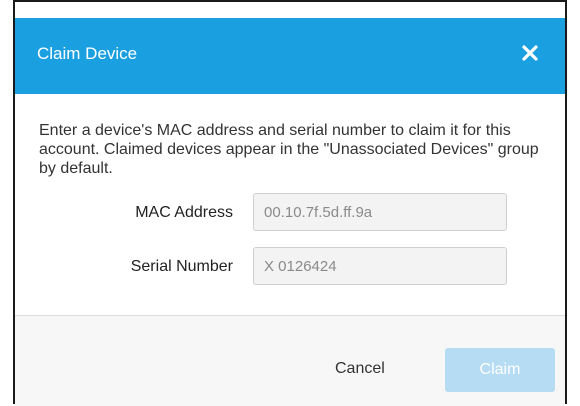  Describe the element at coordinates (360, 369) in the screenshot. I see `cancel-button: Cancel` at that location.